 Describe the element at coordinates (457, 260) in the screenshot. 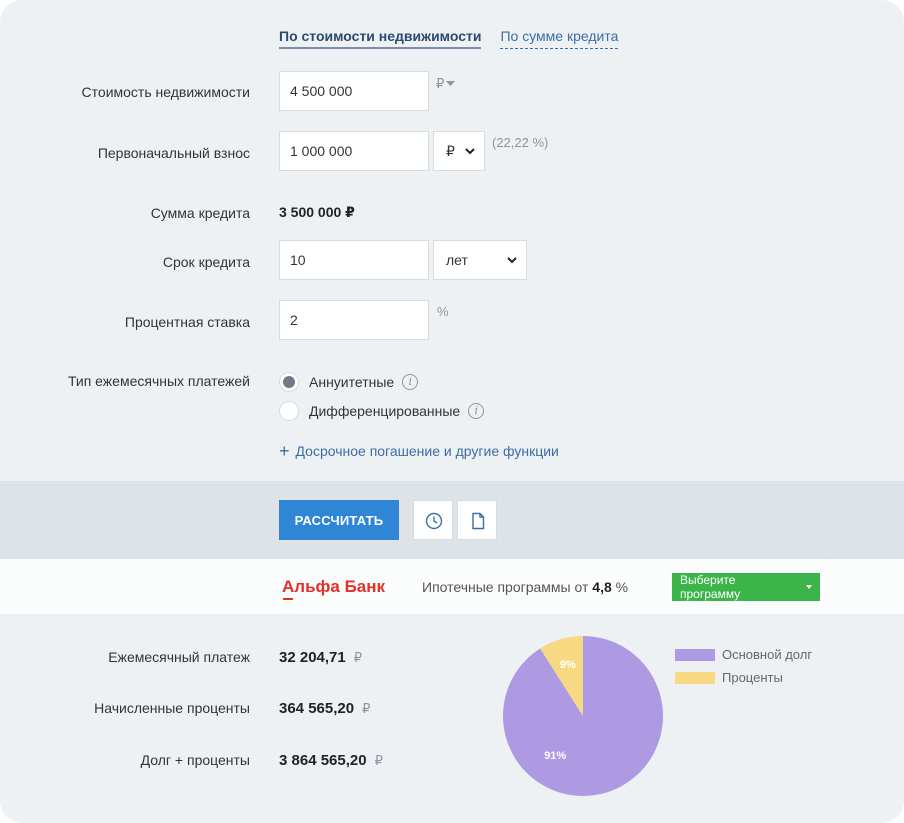

I see `select-value: лет` at that location.